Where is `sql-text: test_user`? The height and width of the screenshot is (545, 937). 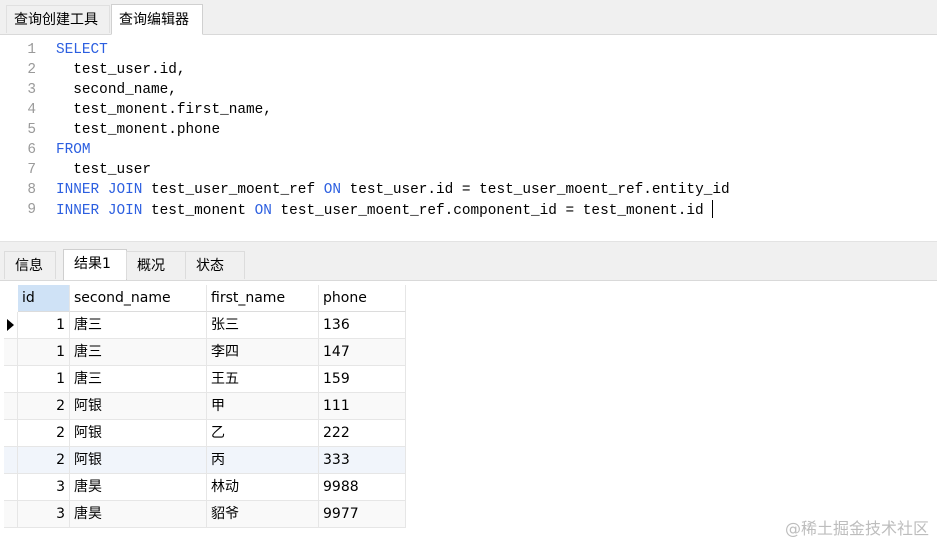 sql-text: test_user is located at coordinates (103, 170).